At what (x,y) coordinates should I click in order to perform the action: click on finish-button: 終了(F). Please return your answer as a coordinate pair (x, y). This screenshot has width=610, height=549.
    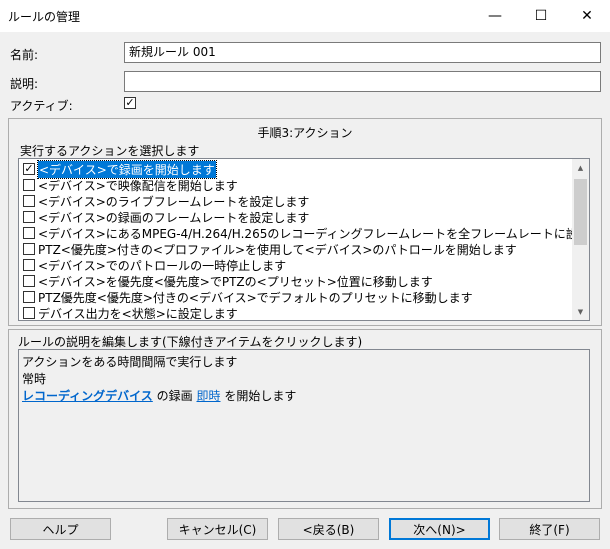
    Looking at the image, I should click on (549, 529).